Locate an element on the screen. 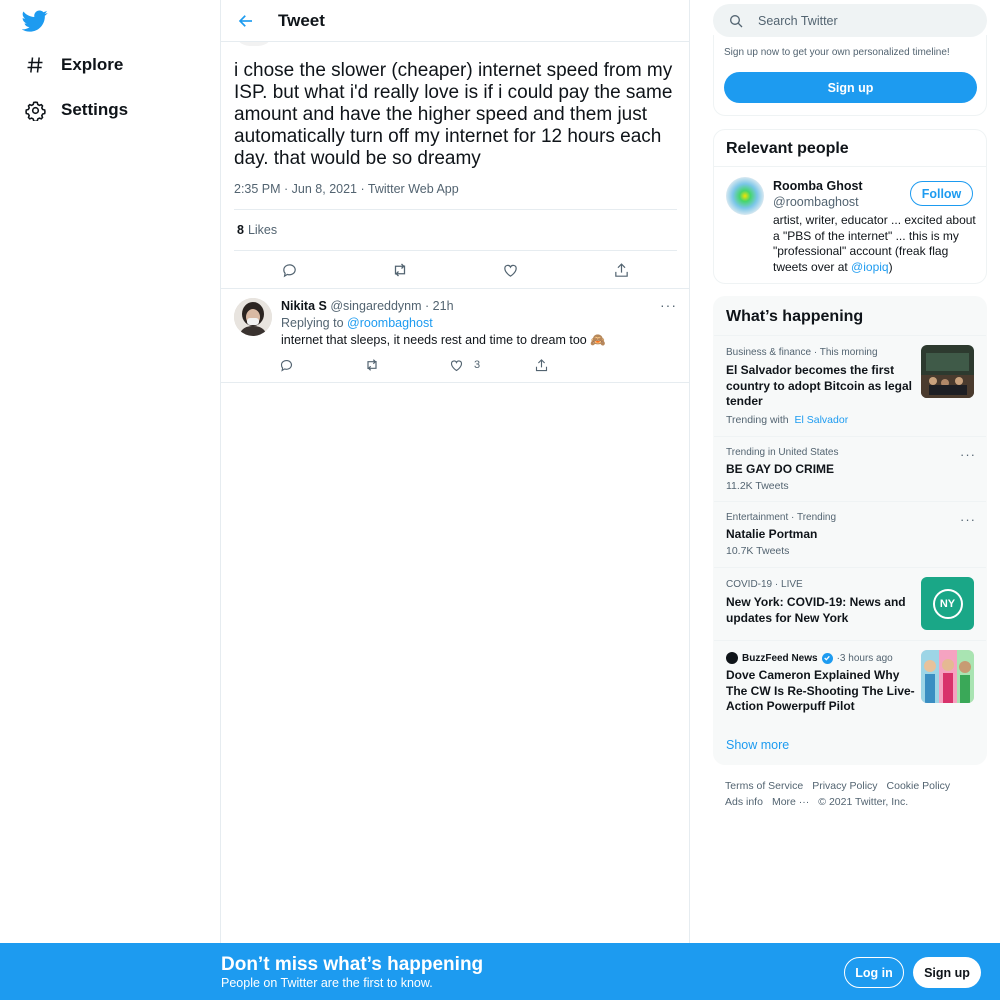 The width and height of the screenshot is (1000, 1000). reply-author-handle: @singareddynm is located at coordinates (375, 306).